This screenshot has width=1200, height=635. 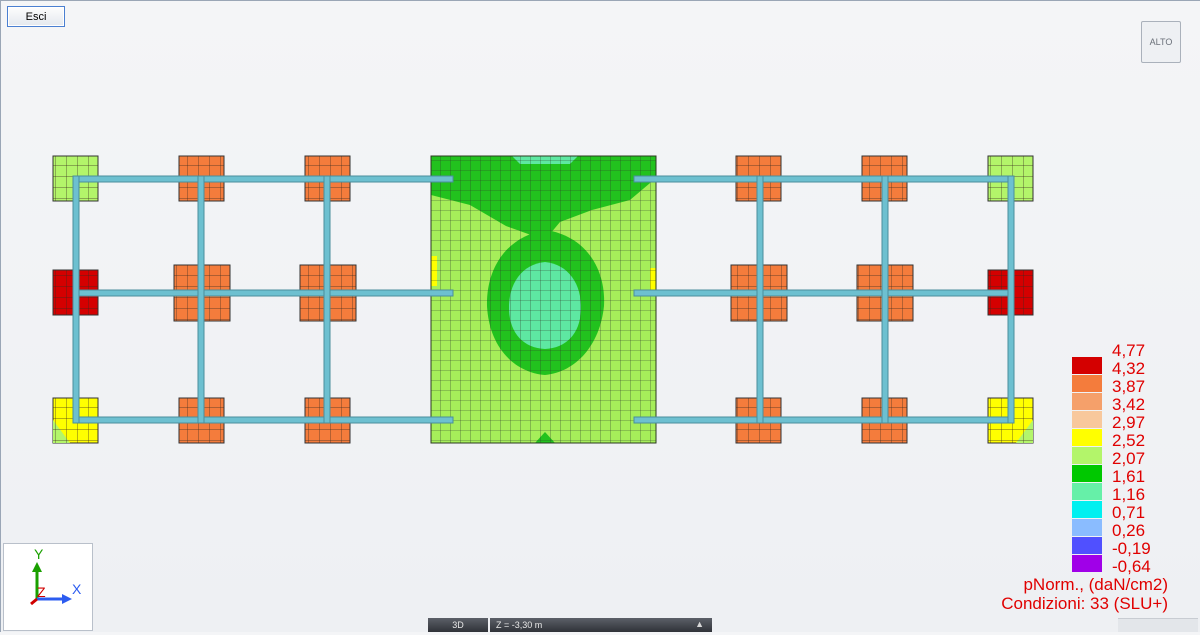 What do you see at coordinates (1129, 530) in the screenshot?
I see `legend-value: 0,26` at bounding box center [1129, 530].